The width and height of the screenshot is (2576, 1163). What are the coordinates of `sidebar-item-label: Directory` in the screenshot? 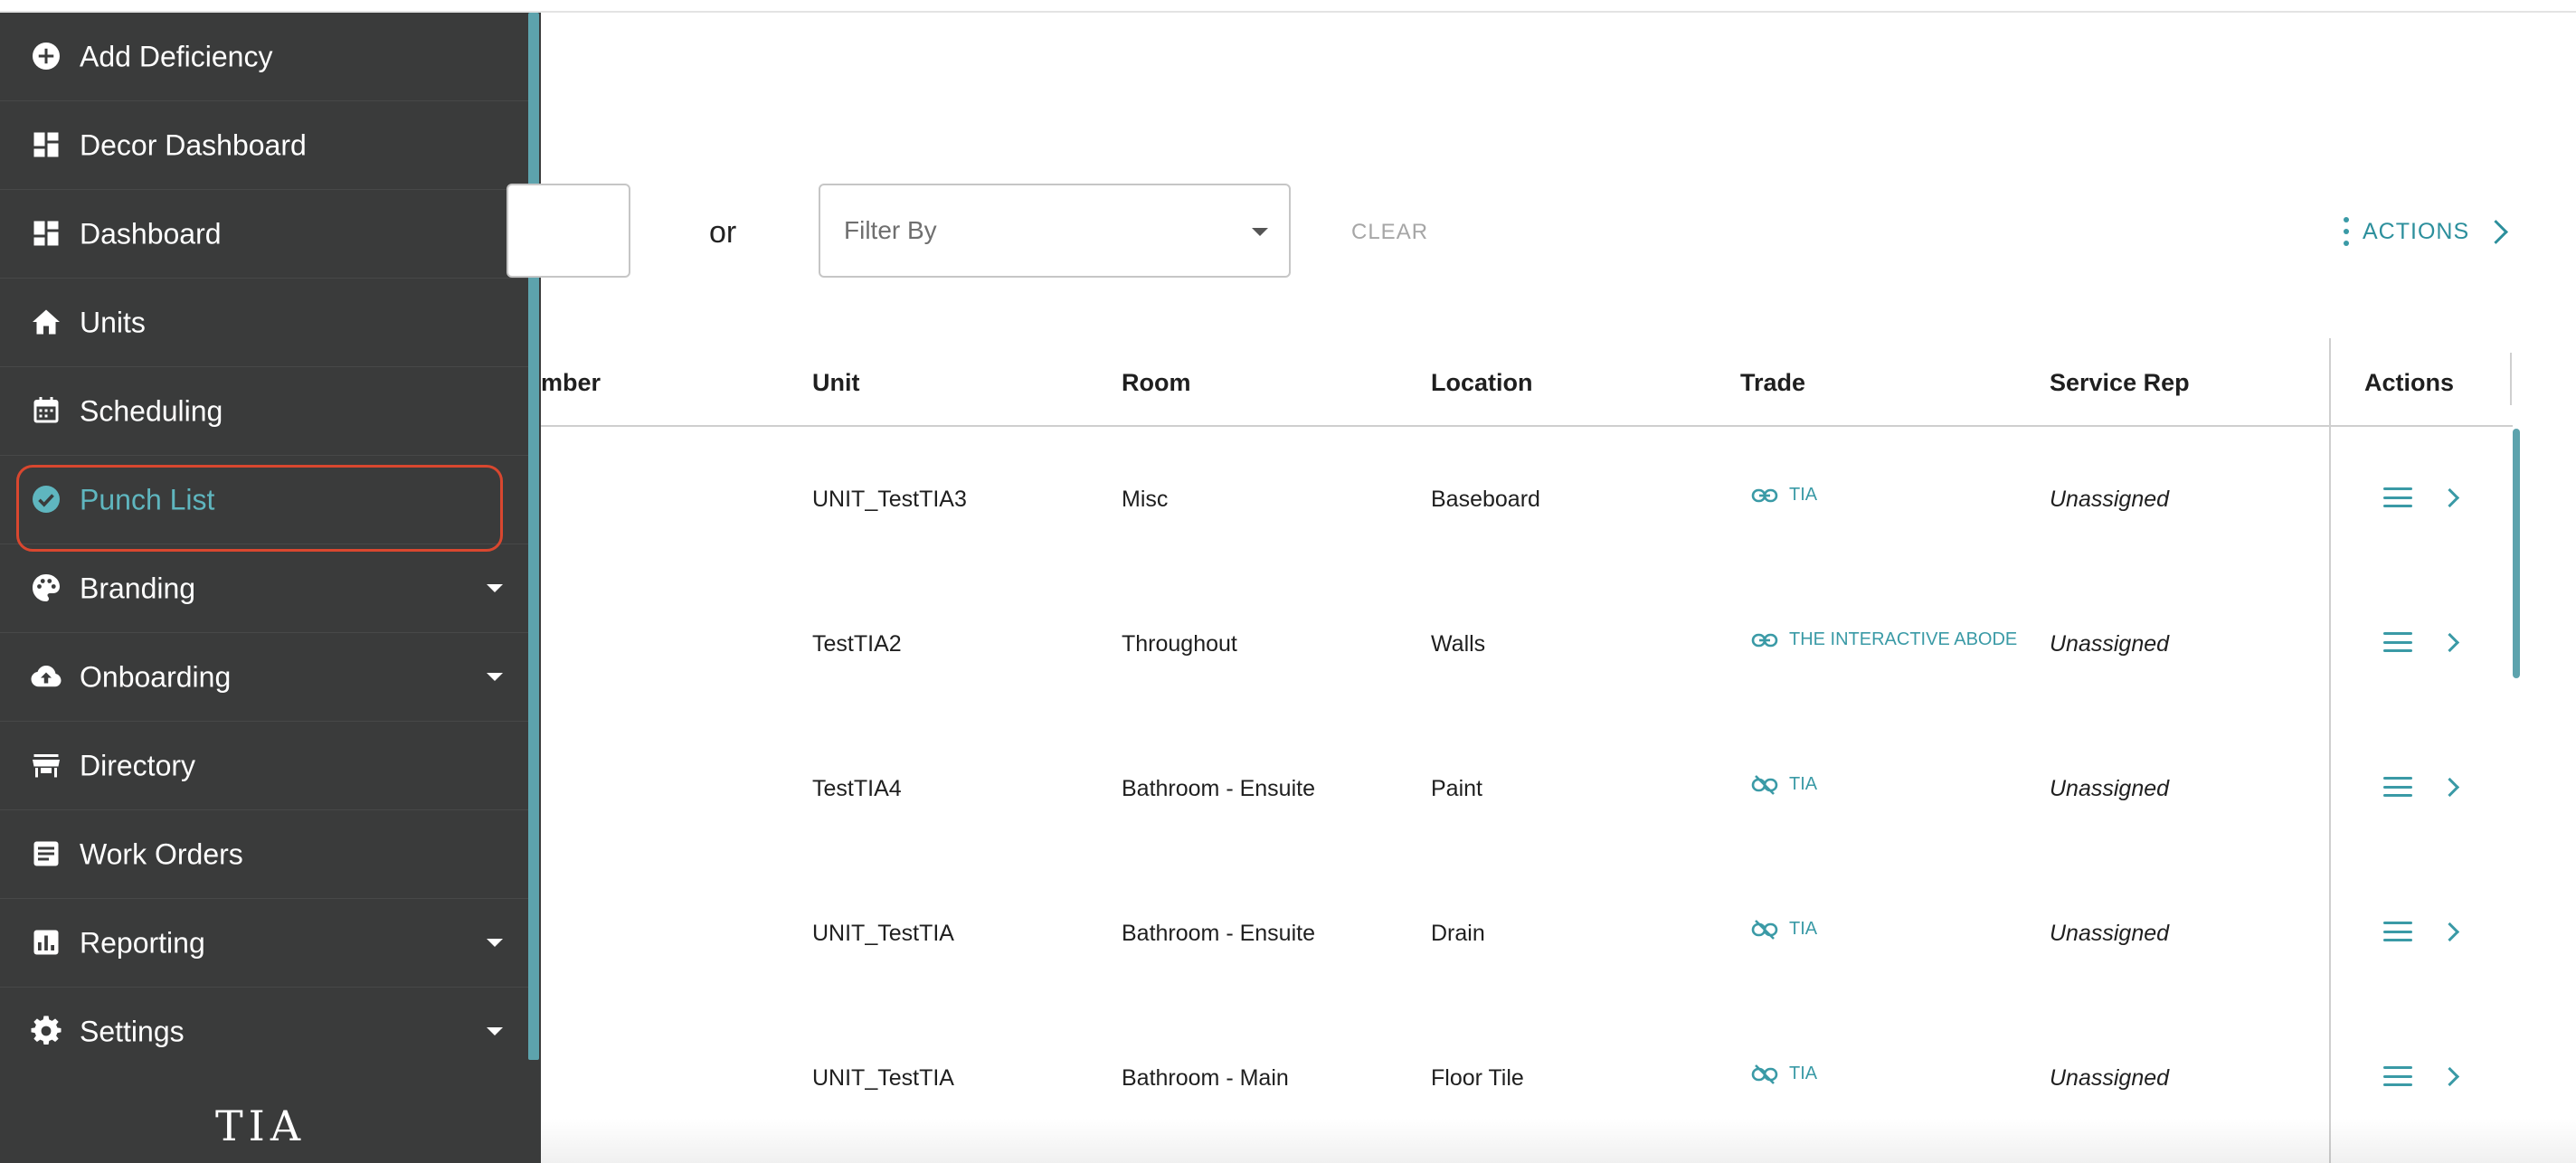 It's located at (138, 765).